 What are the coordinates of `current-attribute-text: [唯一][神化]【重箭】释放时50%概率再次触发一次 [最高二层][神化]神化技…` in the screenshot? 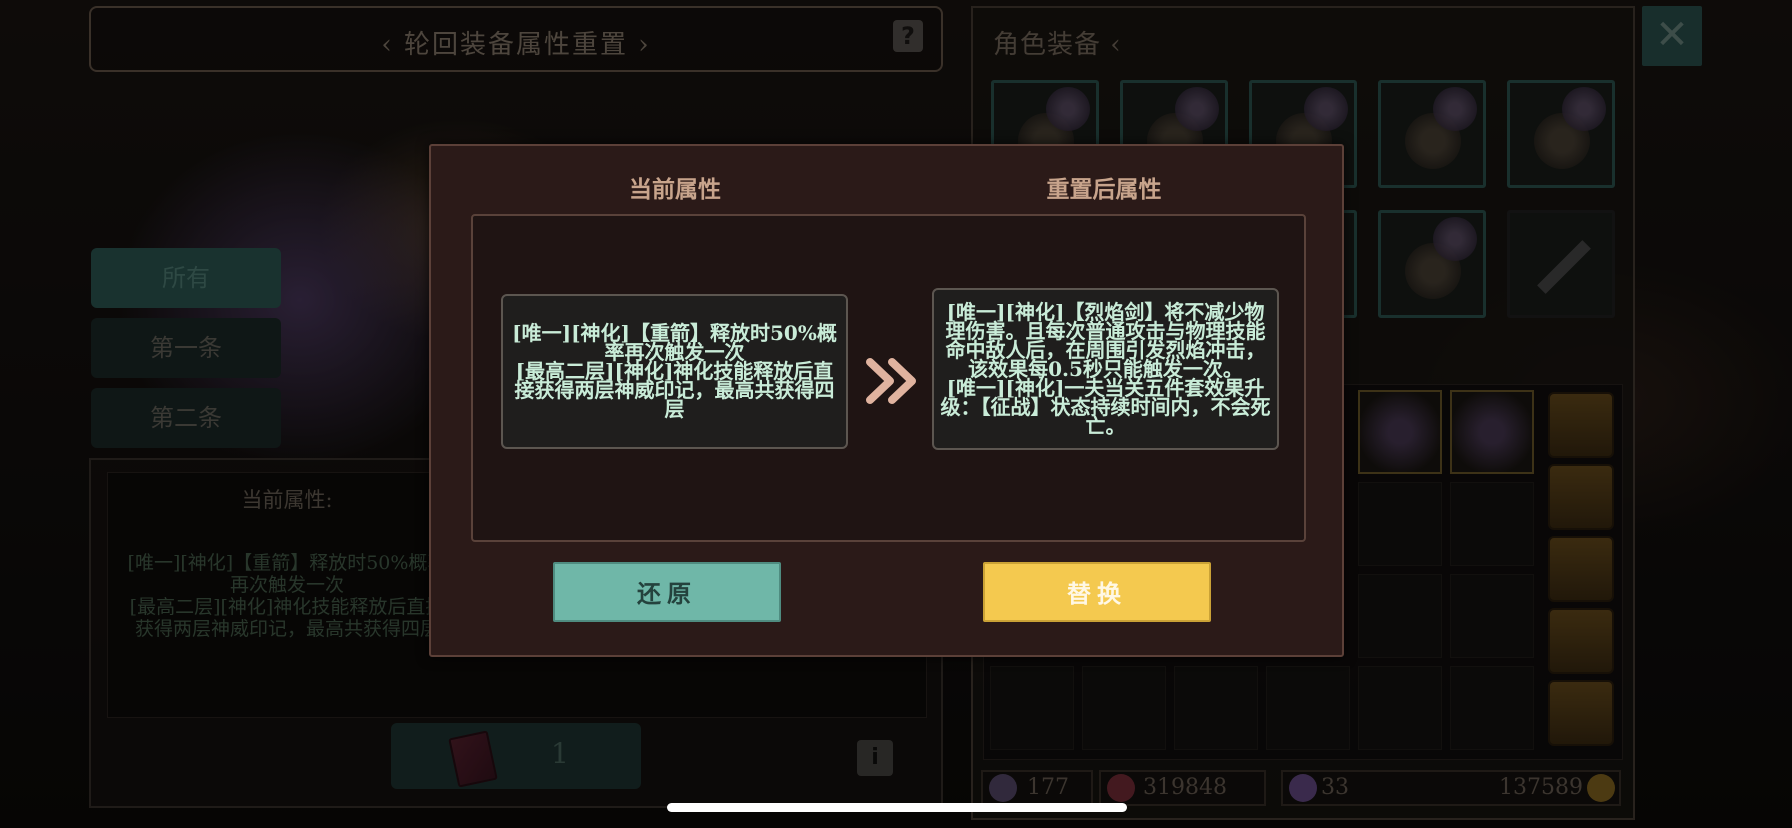 It's located at (674, 371).